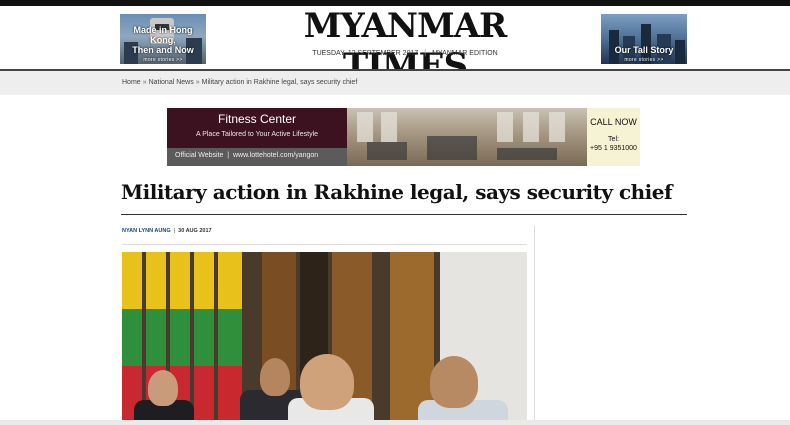 This screenshot has width=790, height=425. What do you see at coordinates (644, 60) in the screenshot?
I see `promo-right-more: more stories >>` at bounding box center [644, 60].